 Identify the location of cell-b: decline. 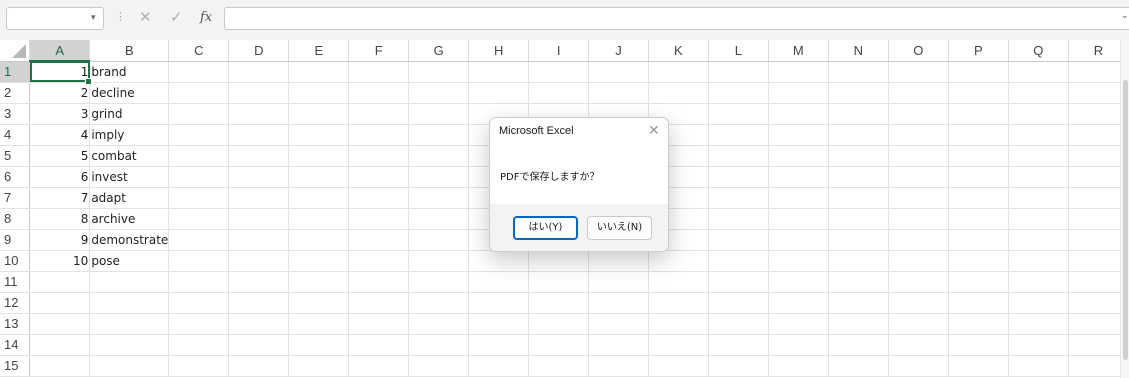
(129, 93).